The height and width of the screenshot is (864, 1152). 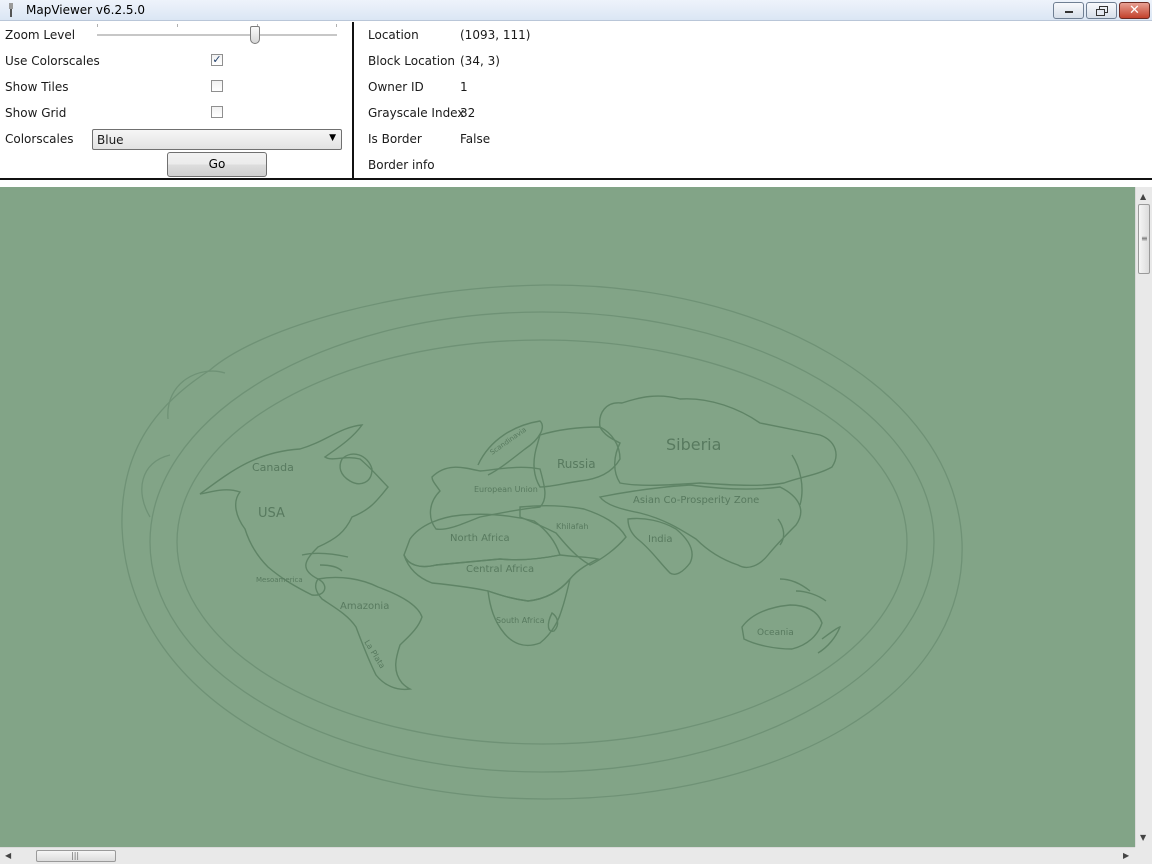 I want to click on label-mesoamerica: Mesoamerica, so click(x=279, y=580).